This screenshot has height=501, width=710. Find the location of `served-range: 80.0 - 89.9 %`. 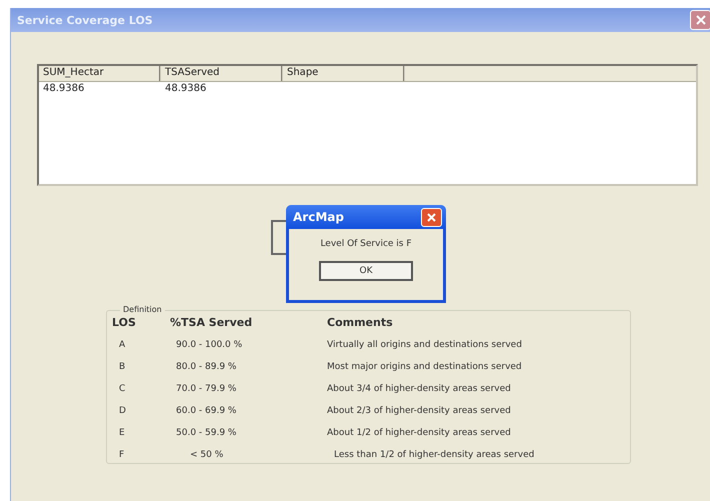

served-range: 80.0 - 89.9 % is located at coordinates (206, 367).